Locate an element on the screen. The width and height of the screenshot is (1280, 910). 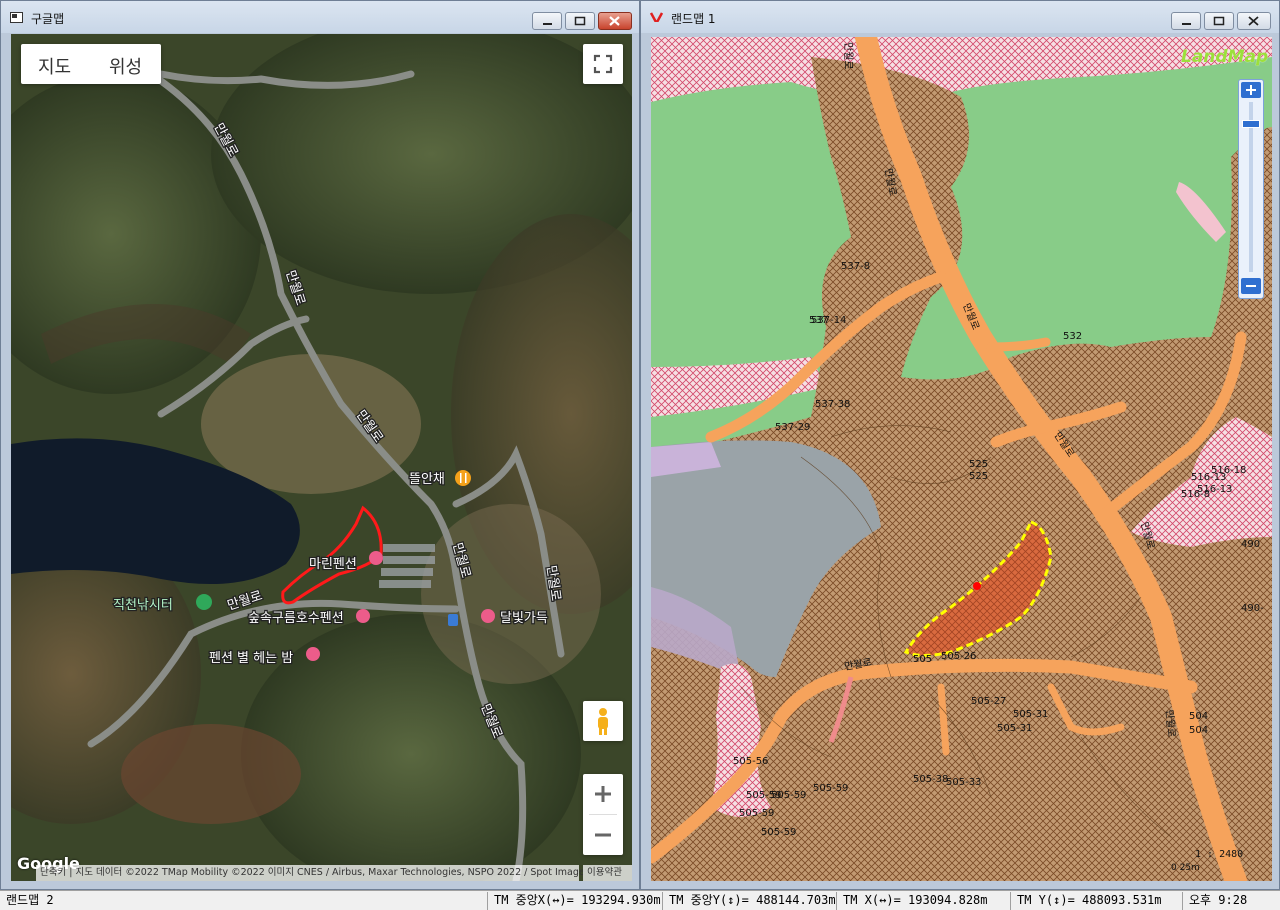
scale-bar: 0 25m is located at coordinates (1185, 868).